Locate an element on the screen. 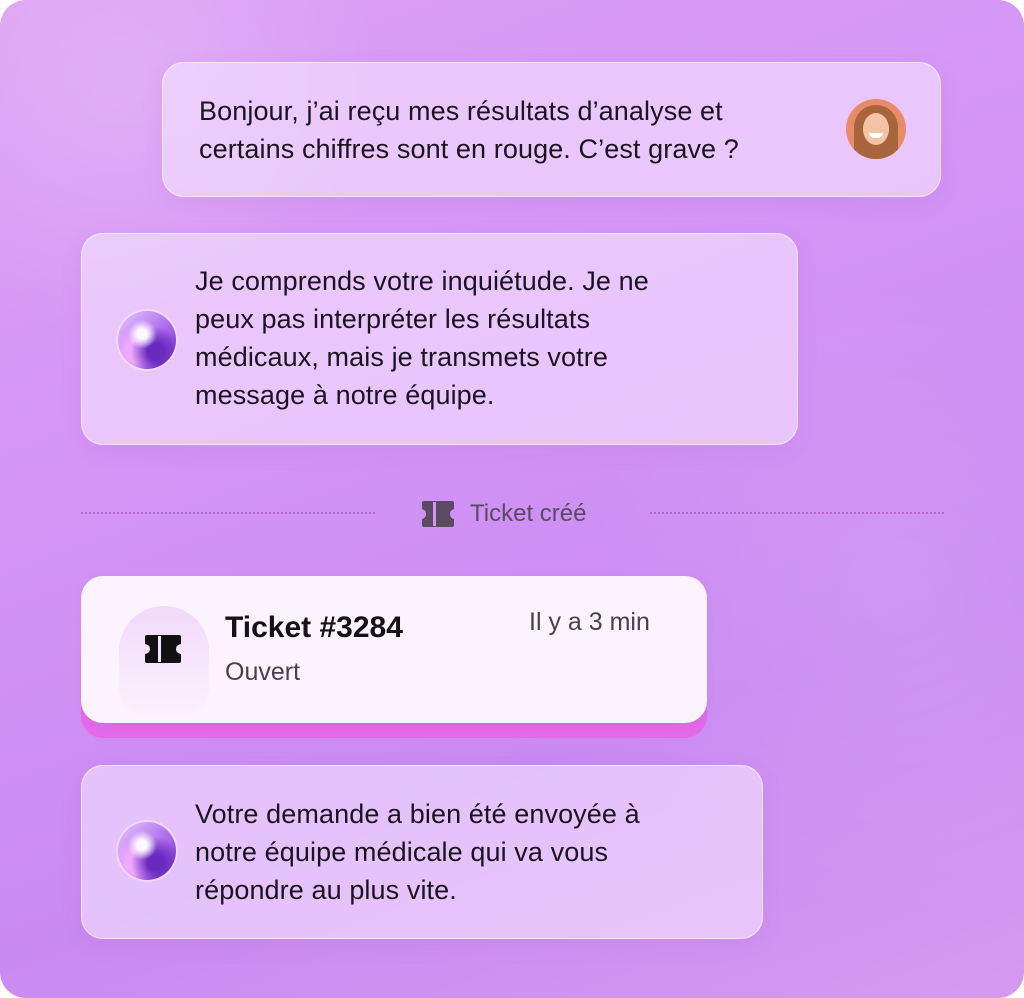 The height and width of the screenshot is (998, 1024). ticket-created-divider: Ticket créé is located at coordinates (503, 514).